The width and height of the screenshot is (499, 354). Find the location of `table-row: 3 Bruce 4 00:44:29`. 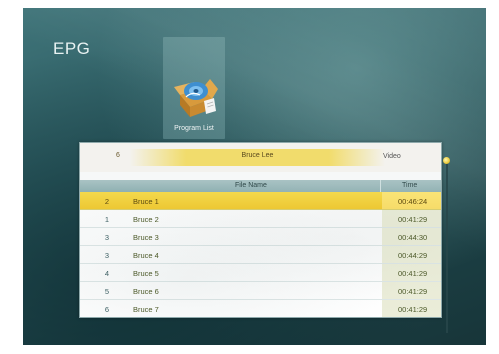

table-row: 3 Bruce 4 00:44:29 is located at coordinates (260, 255).